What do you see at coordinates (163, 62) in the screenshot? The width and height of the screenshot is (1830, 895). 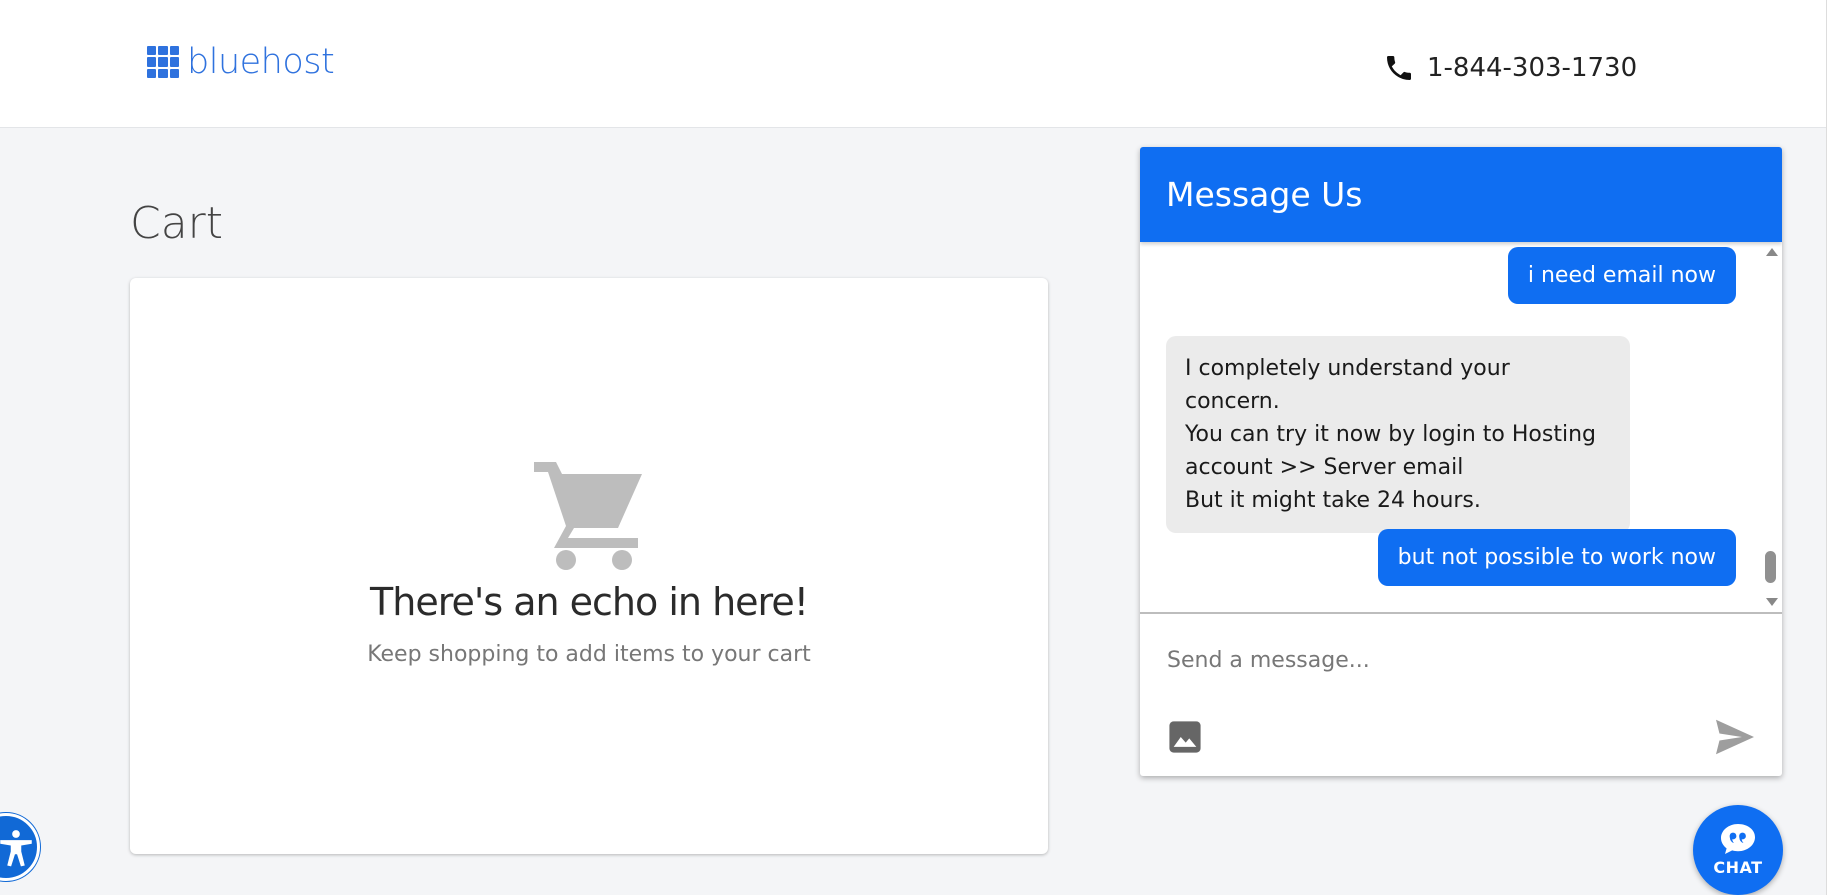 I see `logo-grid-icon` at bounding box center [163, 62].